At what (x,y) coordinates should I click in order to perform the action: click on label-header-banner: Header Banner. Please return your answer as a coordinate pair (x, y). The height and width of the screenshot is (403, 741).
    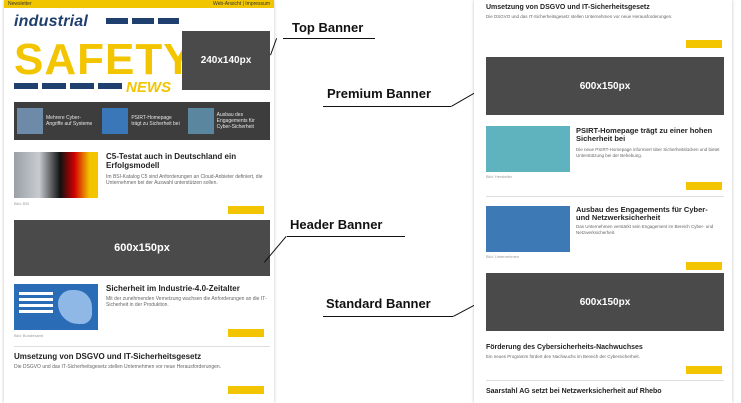
    Looking at the image, I should click on (336, 224).